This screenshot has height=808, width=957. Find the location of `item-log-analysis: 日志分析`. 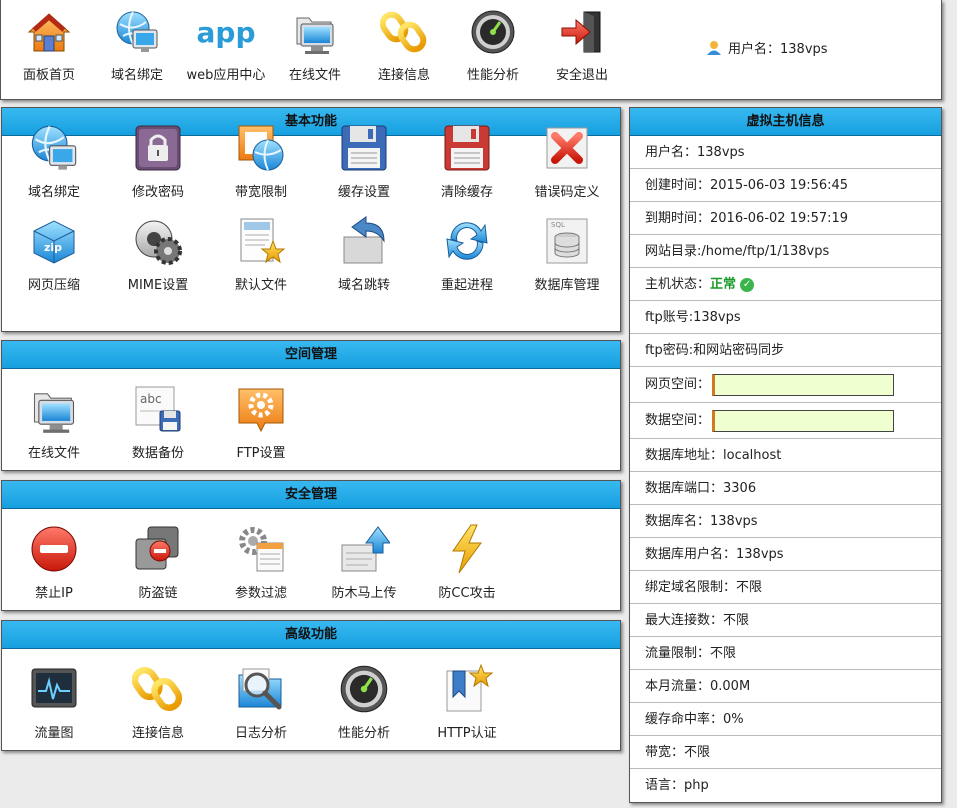

item-log-analysis: 日志分析 is located at coordinates (261, 702).